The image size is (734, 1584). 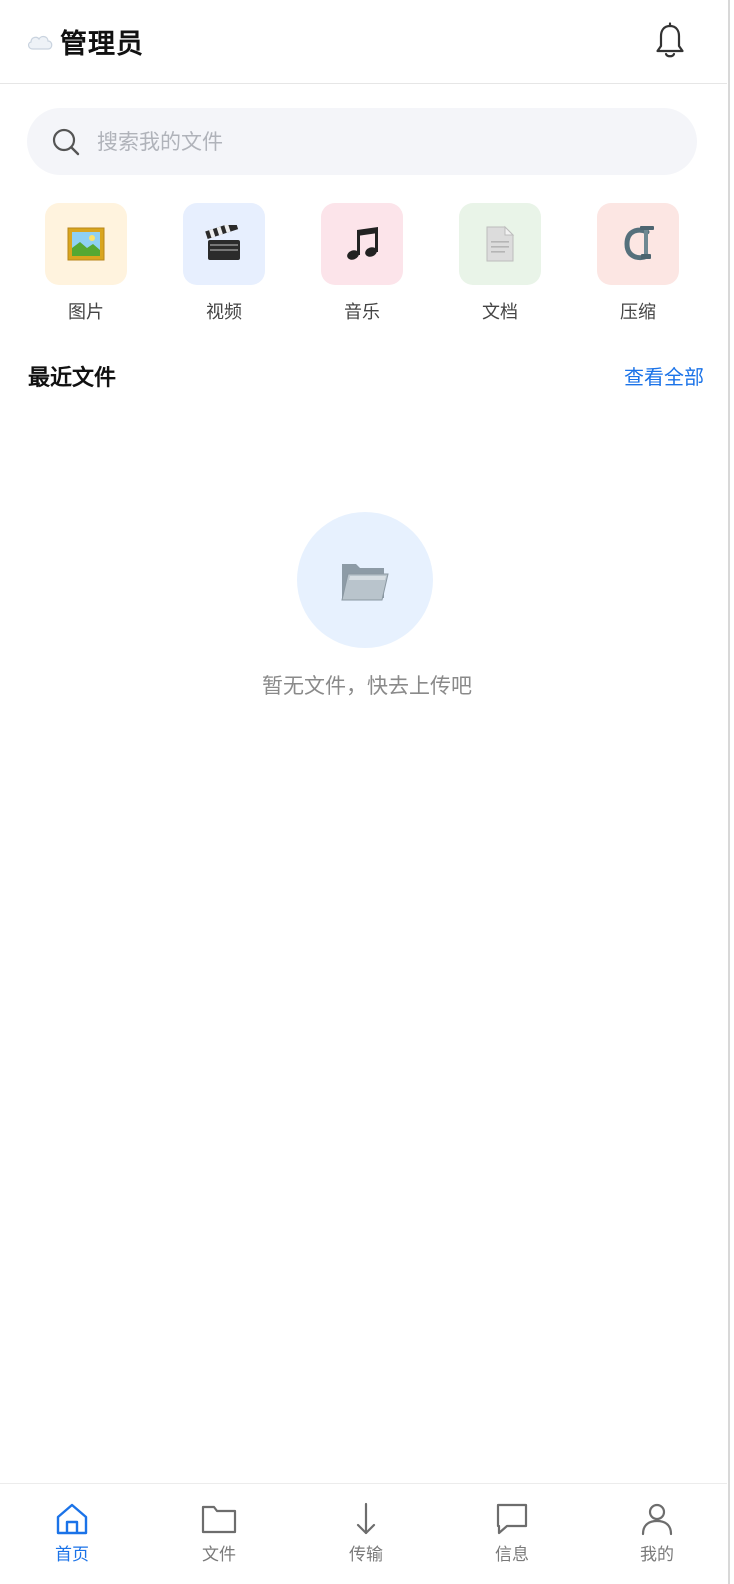 What do you see at coordinates (86, 312) in the screenshot?
I see `category-label: 图片` at bounding box center [86, 312].